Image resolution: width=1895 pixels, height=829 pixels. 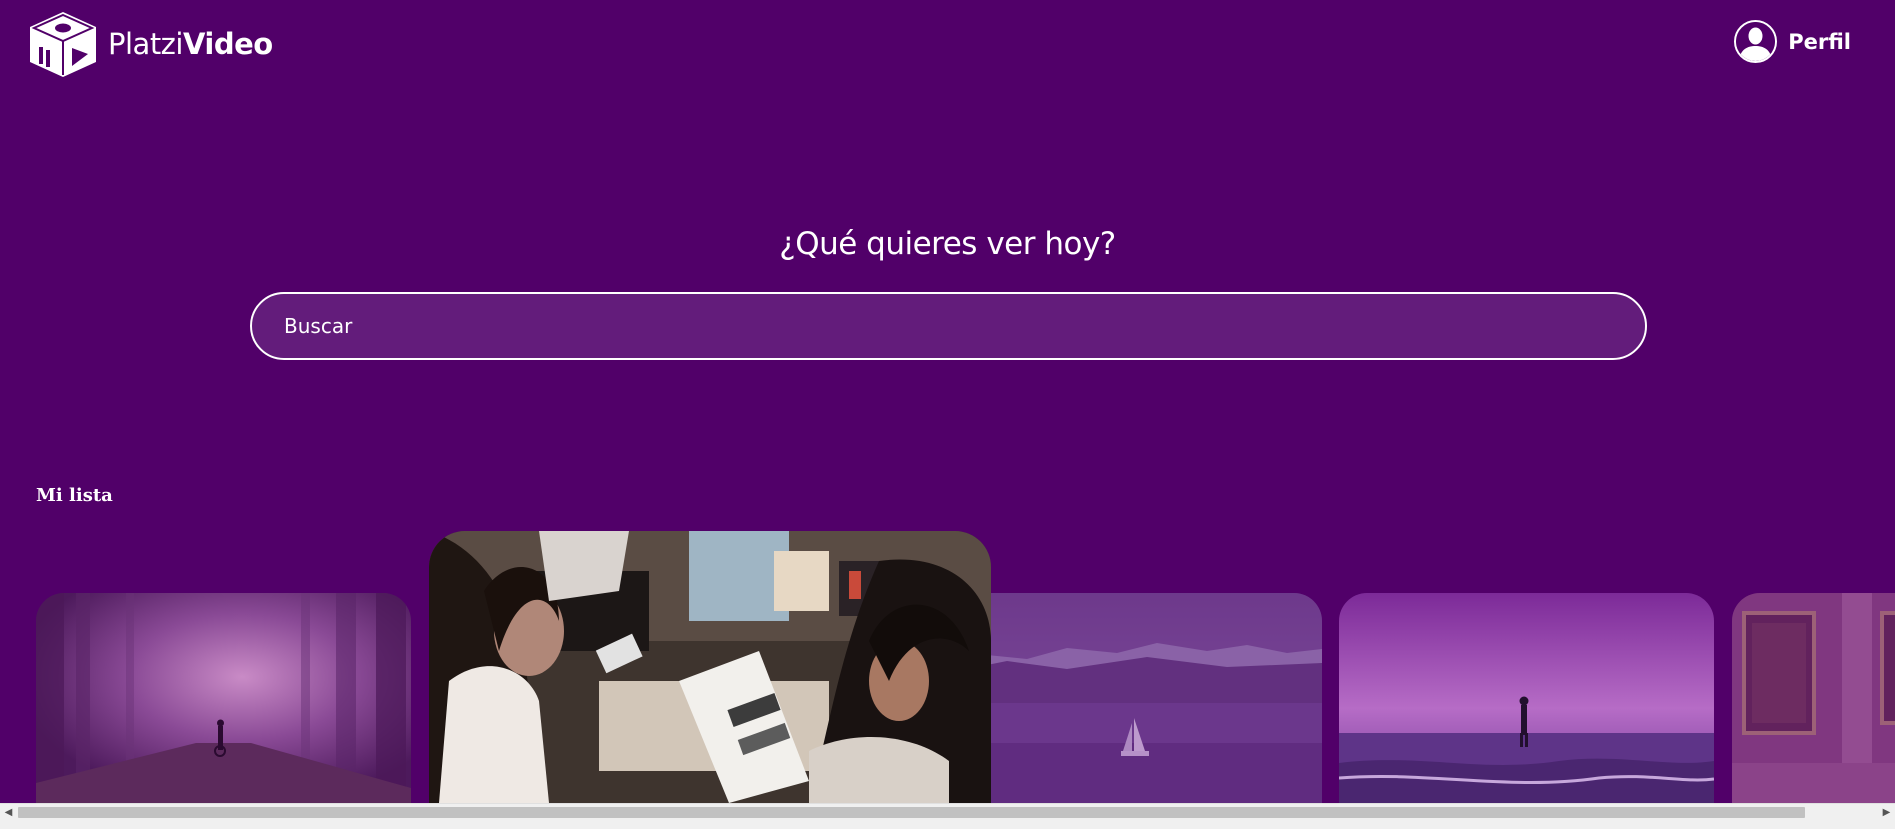 What do you see at coordinates (911, 812) in the screenshot?
I see `scrollbar-thumb` at bounding box center [911, 812].